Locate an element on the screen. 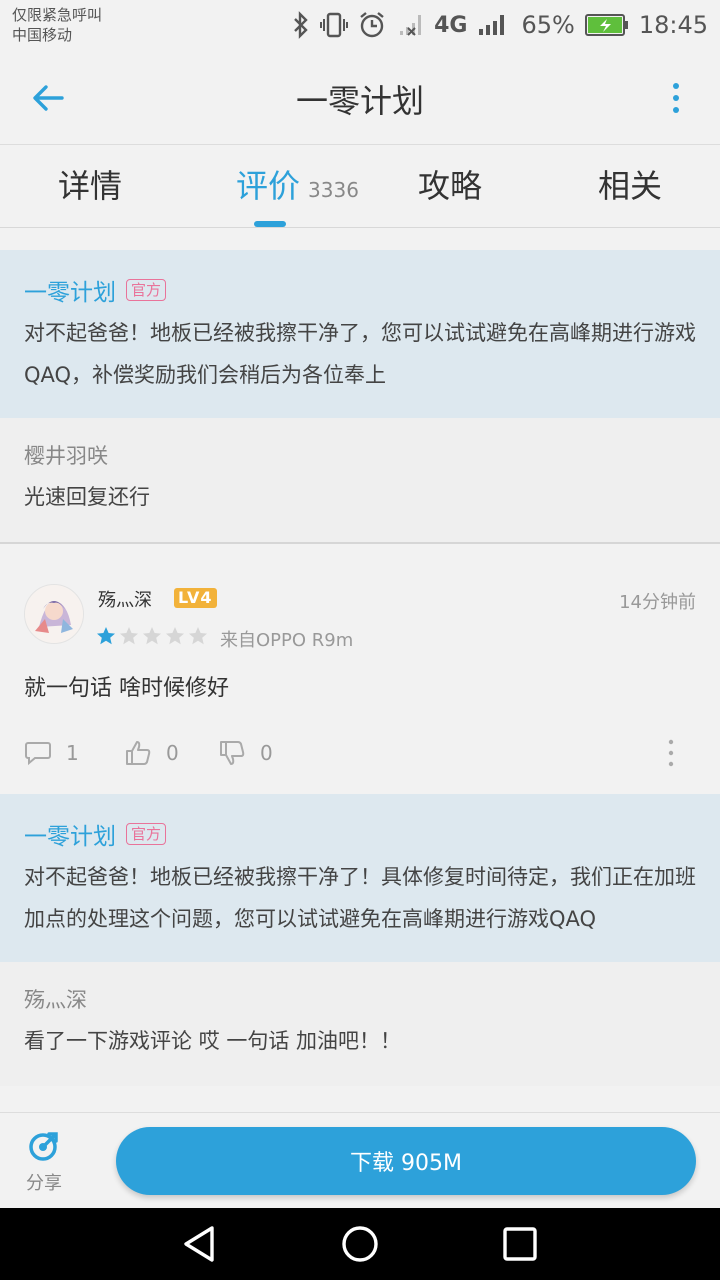 This screenshot has height=1280, width=720. status-bar: 仅限紧急呼叫 中国移动 4G 65% 18:45 is located at coordinates (360, 25).